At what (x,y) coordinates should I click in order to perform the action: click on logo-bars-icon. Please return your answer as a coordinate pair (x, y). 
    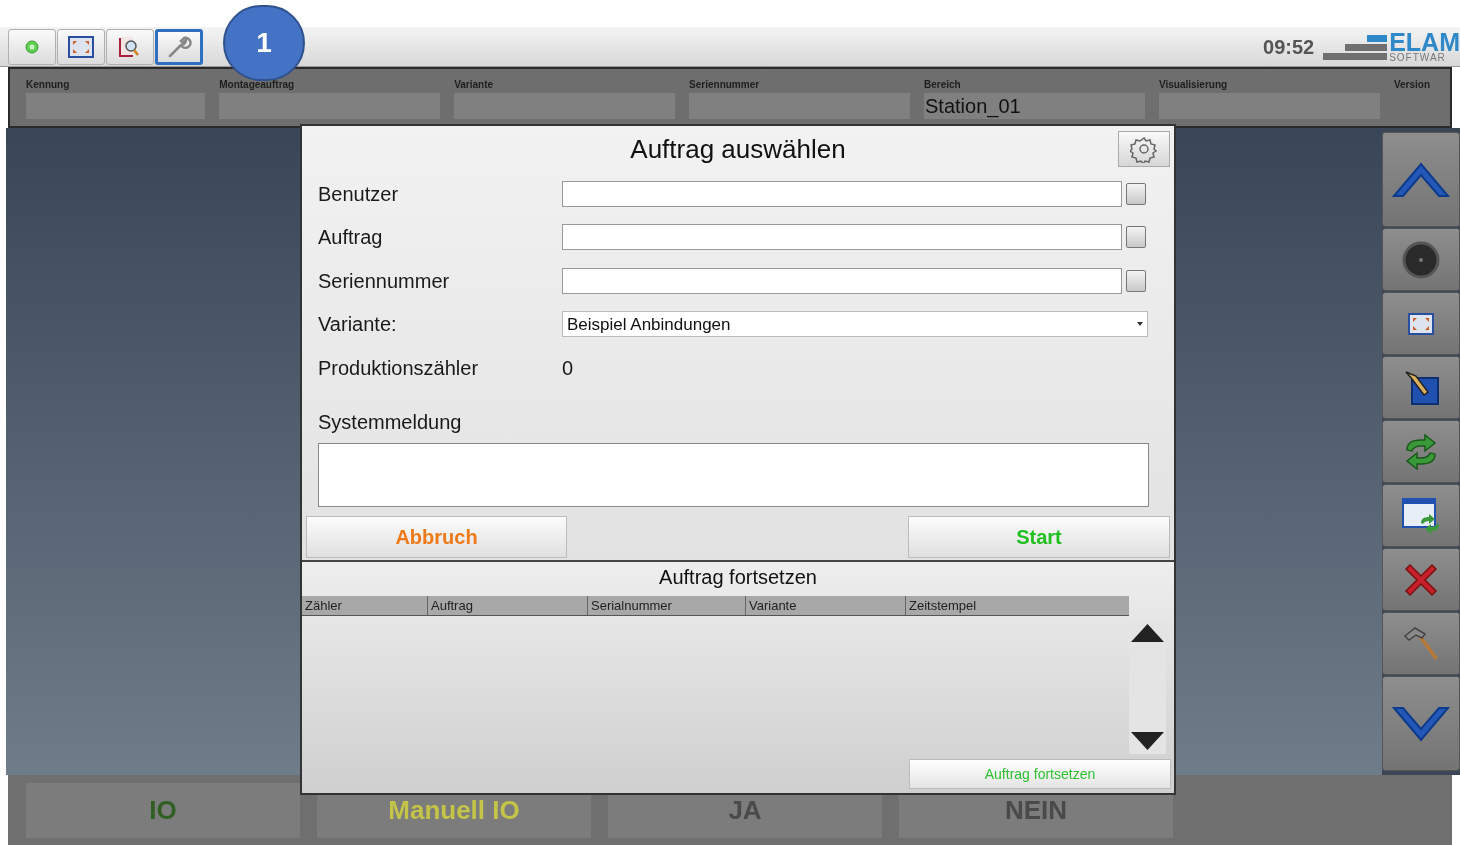
    Looking at the image, I should click on (1355, 47).